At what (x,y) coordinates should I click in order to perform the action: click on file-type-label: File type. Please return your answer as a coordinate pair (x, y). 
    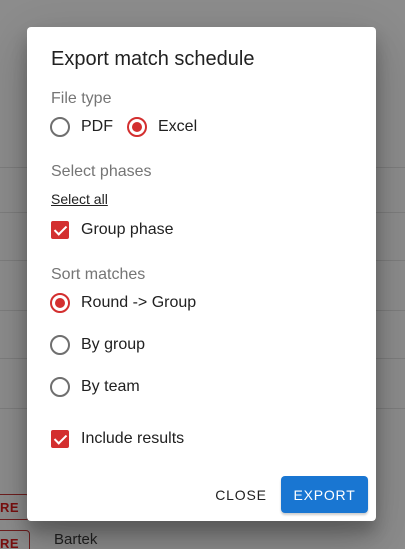
    Looking at the image, I should click on (81, 98).